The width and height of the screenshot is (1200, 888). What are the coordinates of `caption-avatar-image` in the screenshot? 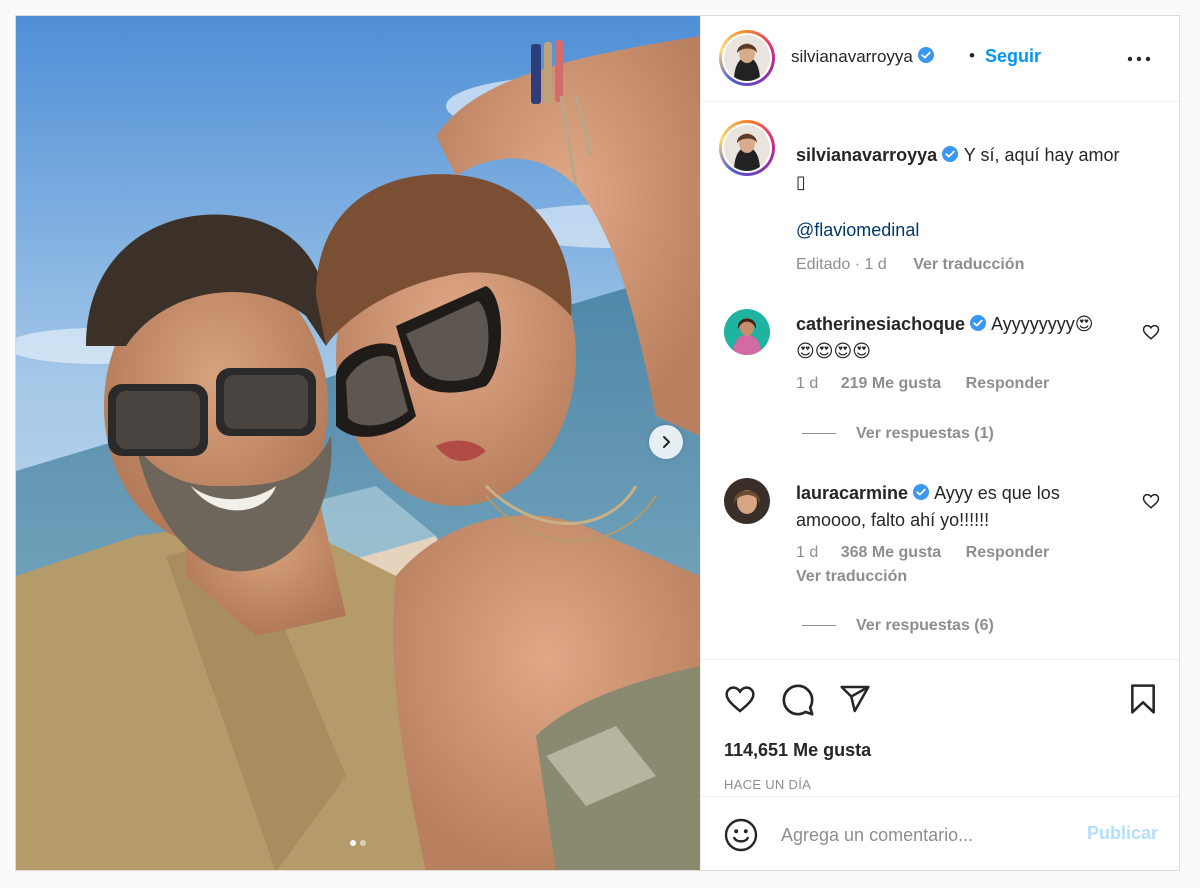 It's located at (747, 148).